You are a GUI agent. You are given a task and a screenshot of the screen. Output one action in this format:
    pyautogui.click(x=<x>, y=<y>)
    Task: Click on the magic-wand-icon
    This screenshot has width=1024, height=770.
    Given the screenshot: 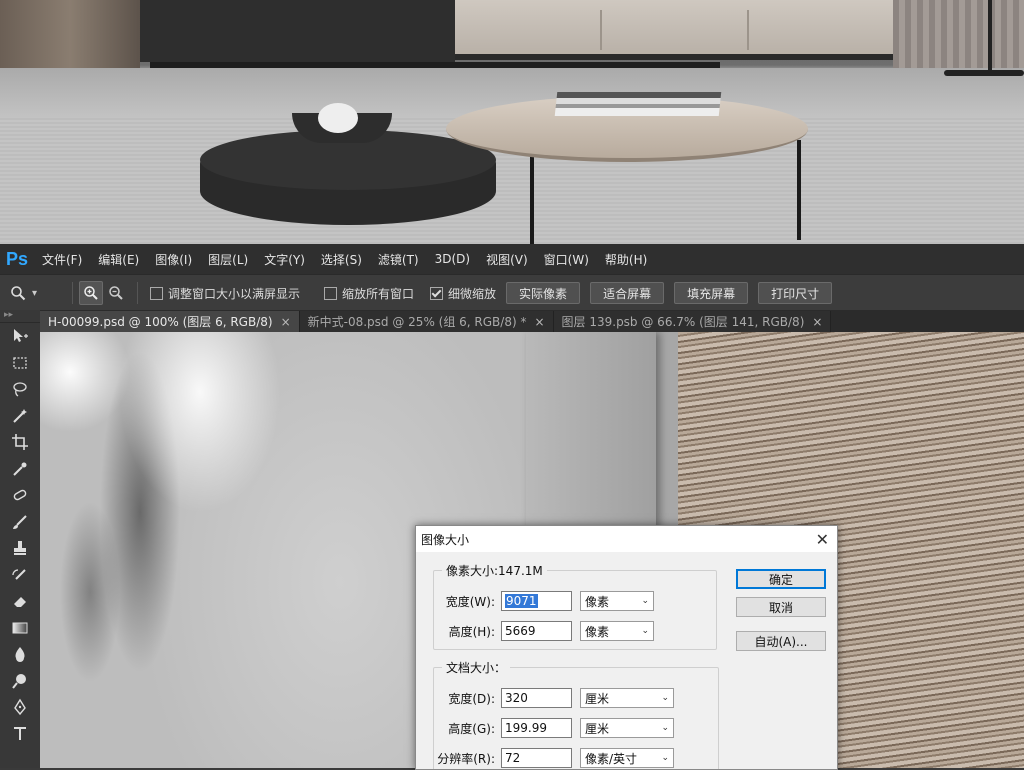 What is the action you would take?
    pyautogui.click(x=20, y=416)
    